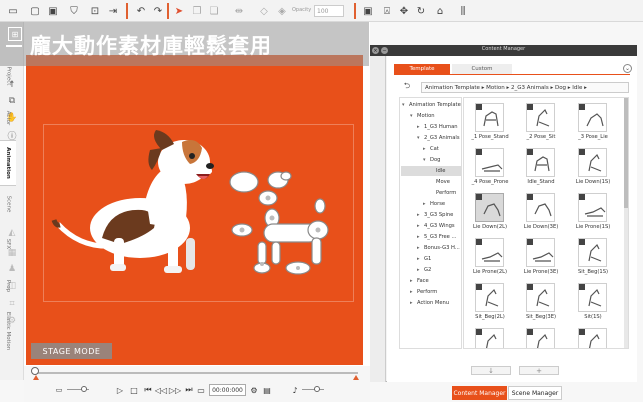 The width and height of the screenshot is (643, 402). I want to click on open-folder-icon: ▢, so click(35, 11).